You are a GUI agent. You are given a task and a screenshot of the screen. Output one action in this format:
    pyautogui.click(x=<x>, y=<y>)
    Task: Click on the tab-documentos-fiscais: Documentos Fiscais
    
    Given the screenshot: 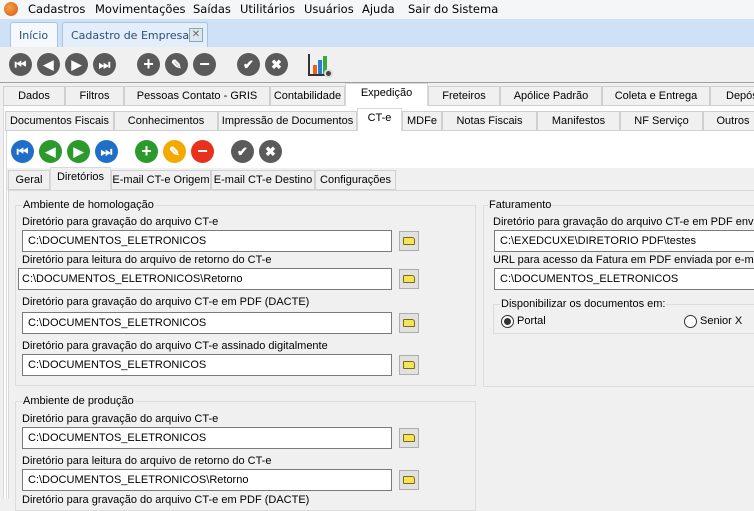 What is the action you would take?
    pyautogui.click(x=59, y=121)
    